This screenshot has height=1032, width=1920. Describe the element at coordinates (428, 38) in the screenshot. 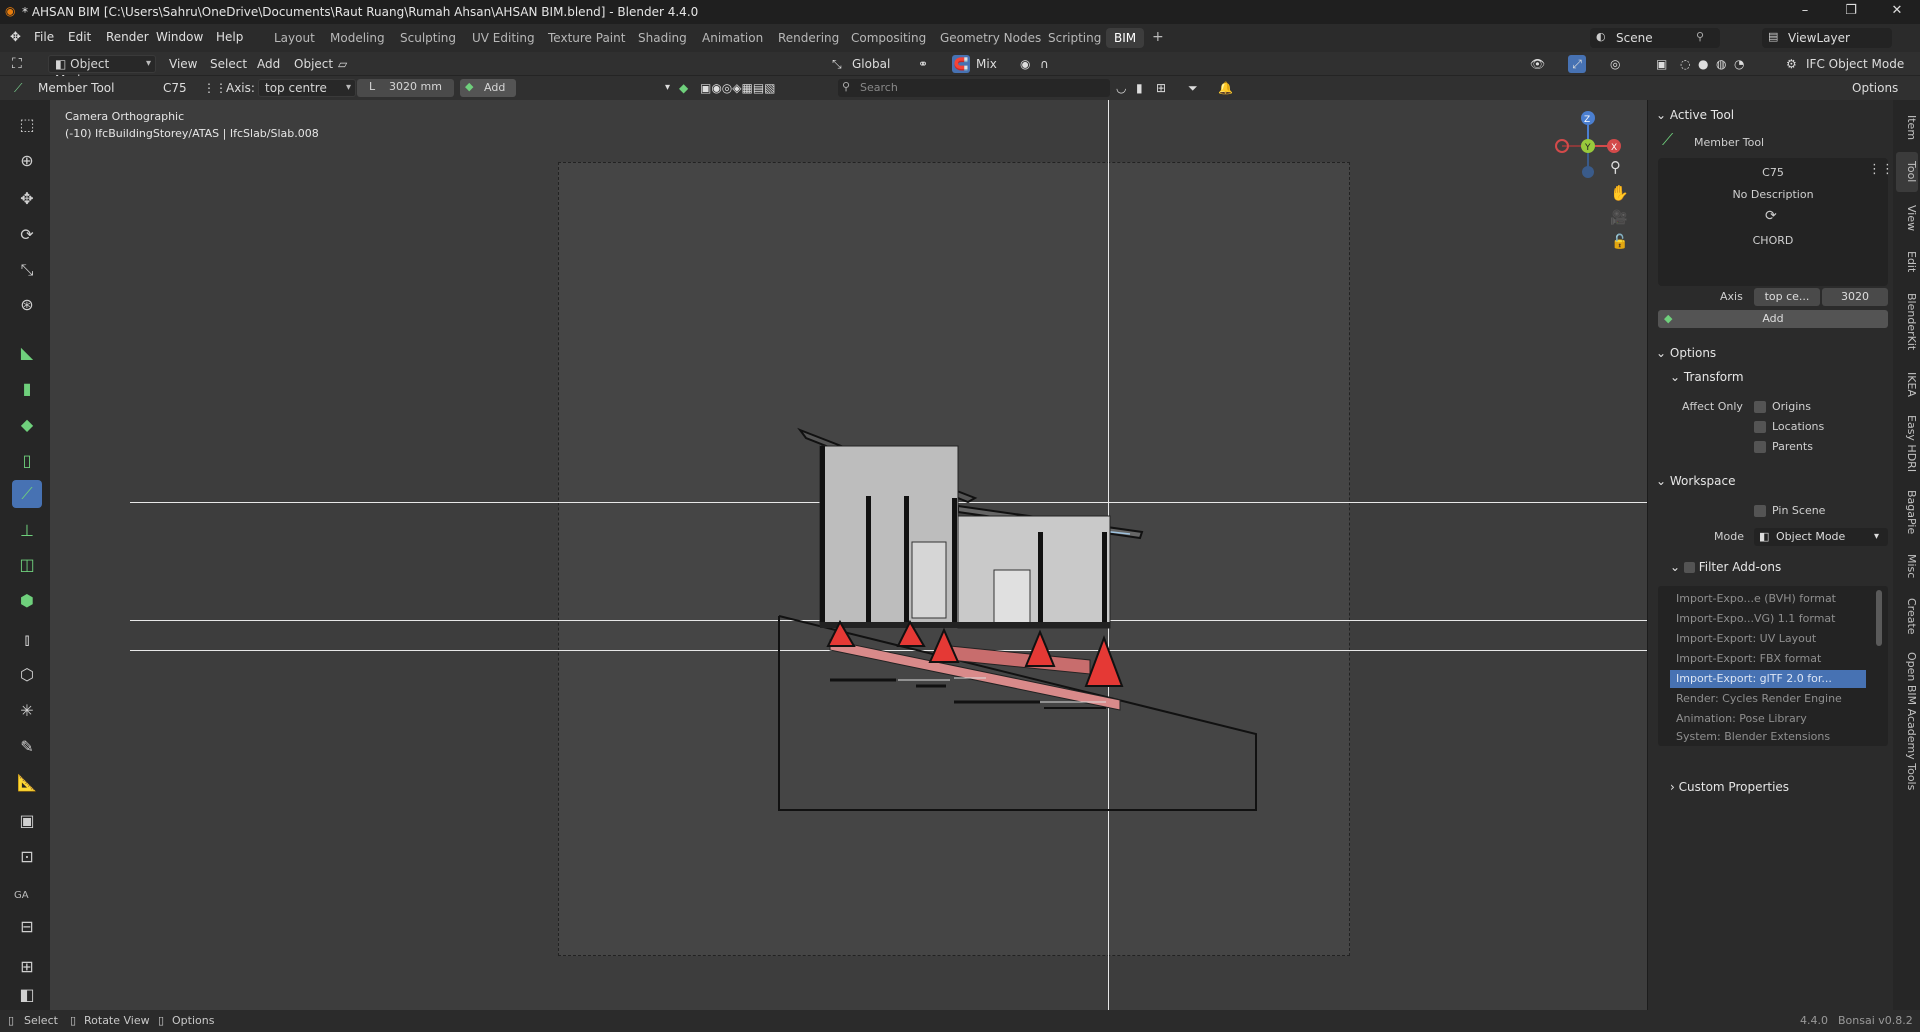

I see `tab-sculpting: Sculpting` at that location.